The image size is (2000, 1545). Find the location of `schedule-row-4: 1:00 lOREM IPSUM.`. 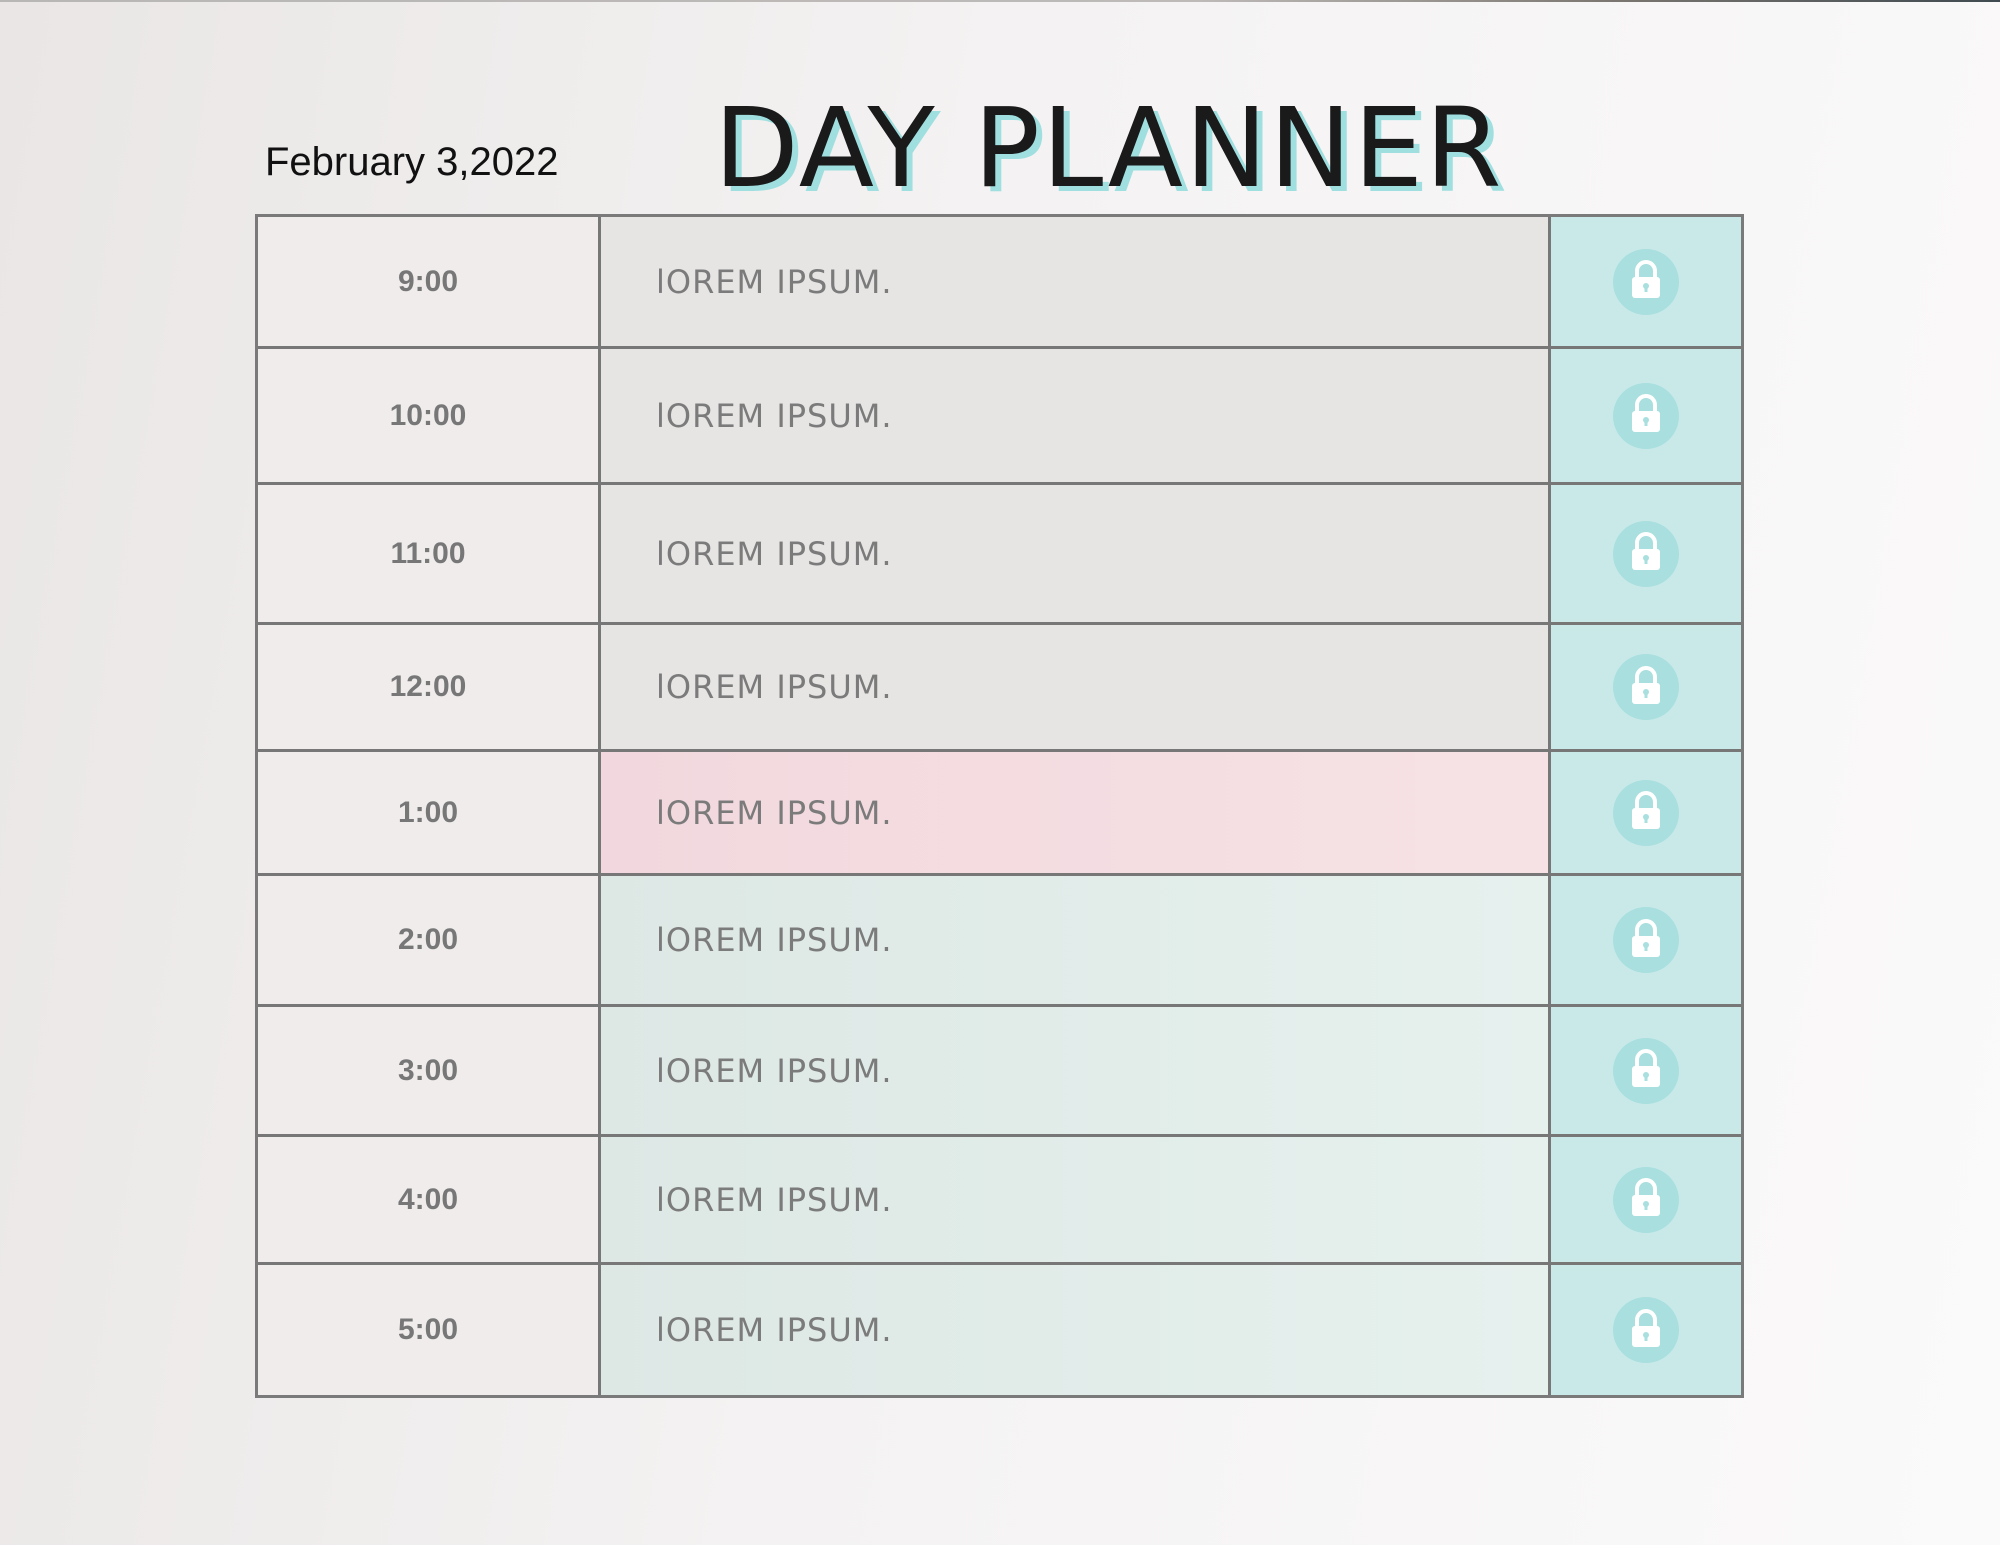

schedule-row-4: 1:00 lOREM IPSUM. is located at coordinates (999, 814).